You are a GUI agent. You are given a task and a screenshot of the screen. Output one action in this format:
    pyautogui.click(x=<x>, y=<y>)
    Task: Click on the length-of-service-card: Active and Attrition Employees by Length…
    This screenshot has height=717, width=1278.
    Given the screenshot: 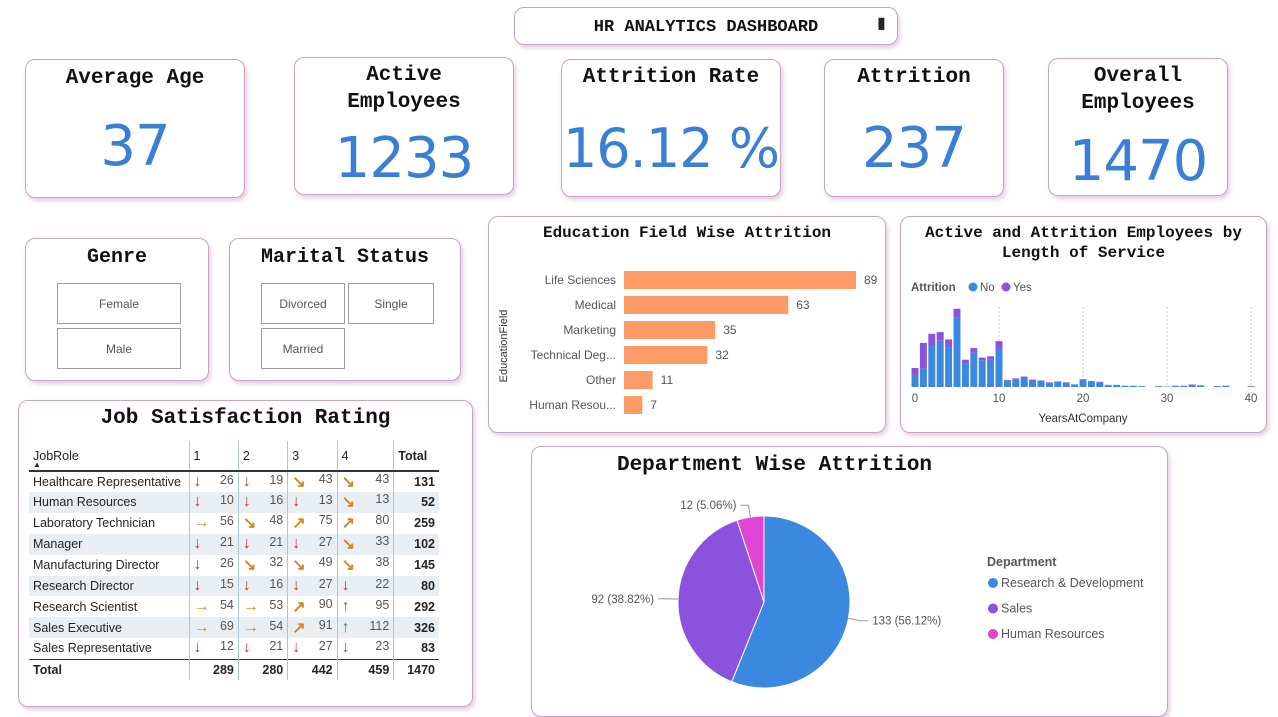 What is the action you would take?
    pyautogui.click(x=1083, y=324)
    